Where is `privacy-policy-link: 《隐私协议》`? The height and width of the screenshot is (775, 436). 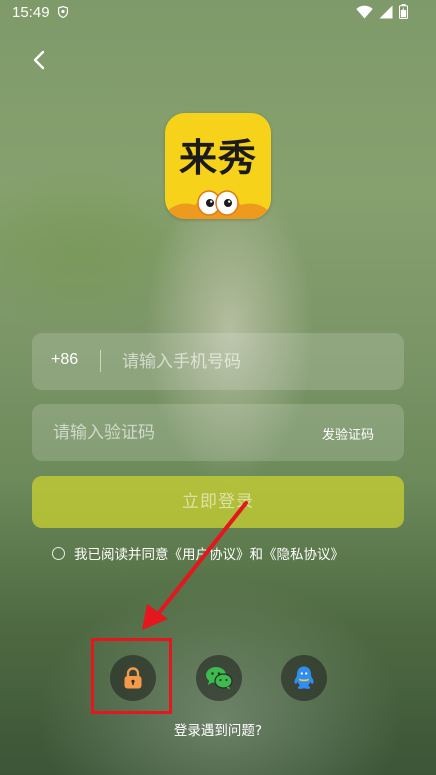 privacy-policy-link: 《隐私协议》 is located at coordinates (303, 553).